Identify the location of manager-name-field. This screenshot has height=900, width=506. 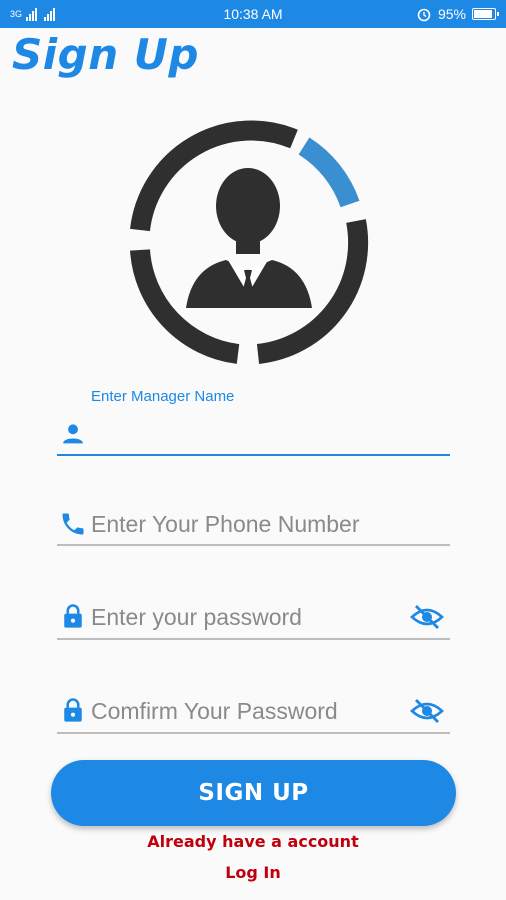
(253, 434).